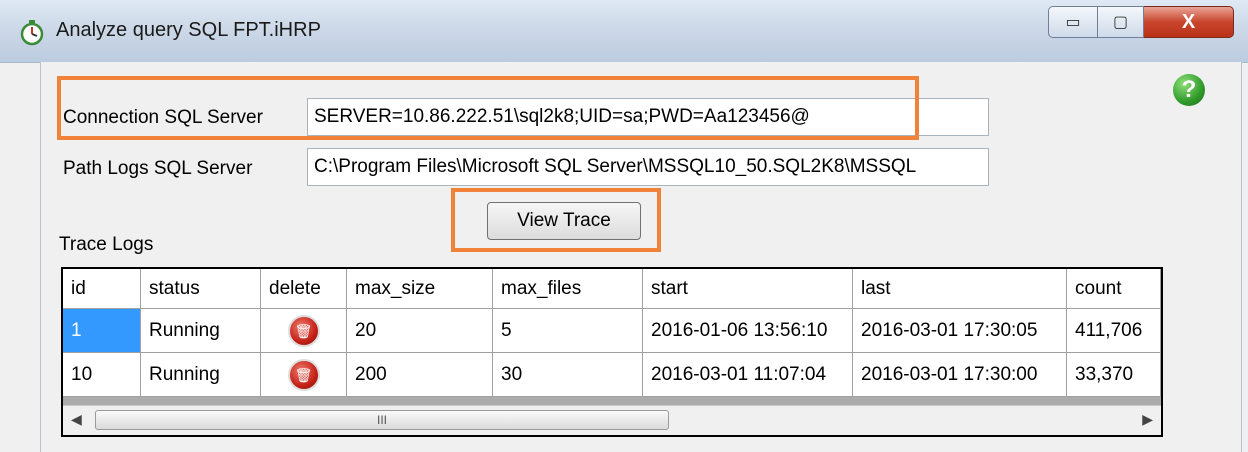 The image size is (1248, 452). What do you see at coordinates (420, 331) in the screenshot?
I see `cell-max-size: 20` at bounding box center [420, 331].